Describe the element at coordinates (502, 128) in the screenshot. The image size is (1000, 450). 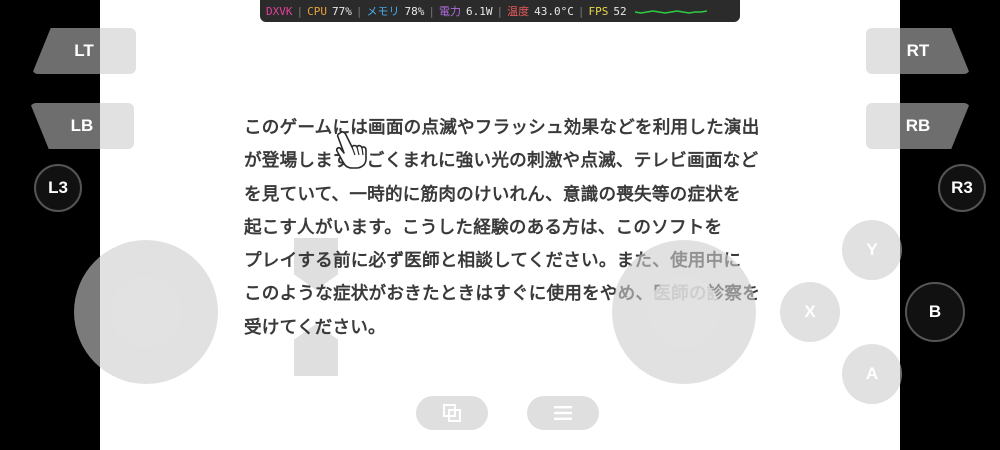
I see `warning-line: このゲームには画面の点滅やフラッシュ効果などを利用した演出` at that location.